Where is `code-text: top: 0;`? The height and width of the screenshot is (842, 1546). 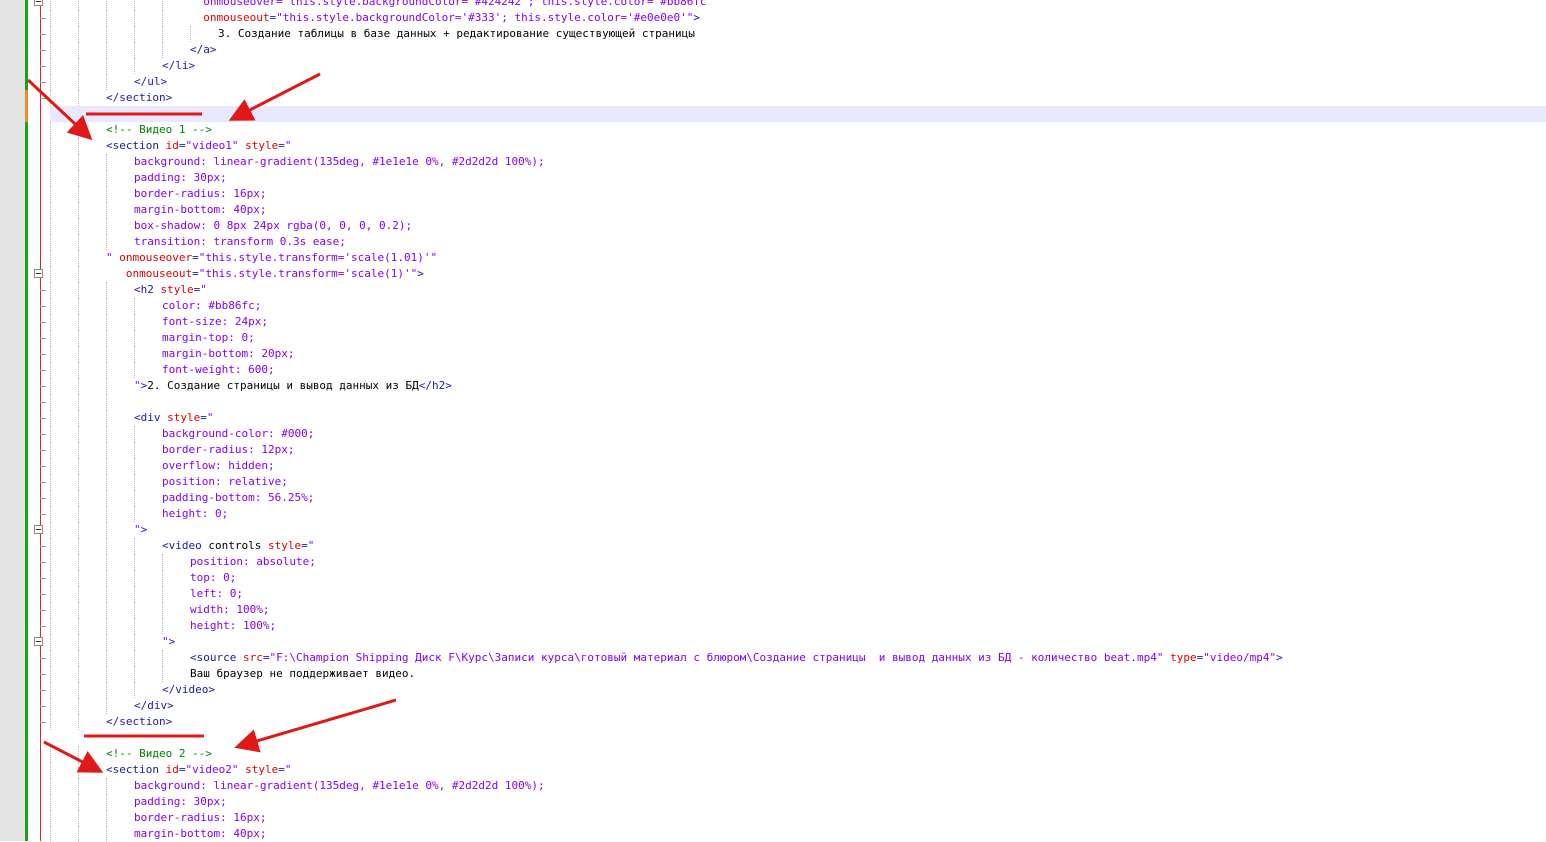
code-text: top: 0; is located at coordinates (213, 578).